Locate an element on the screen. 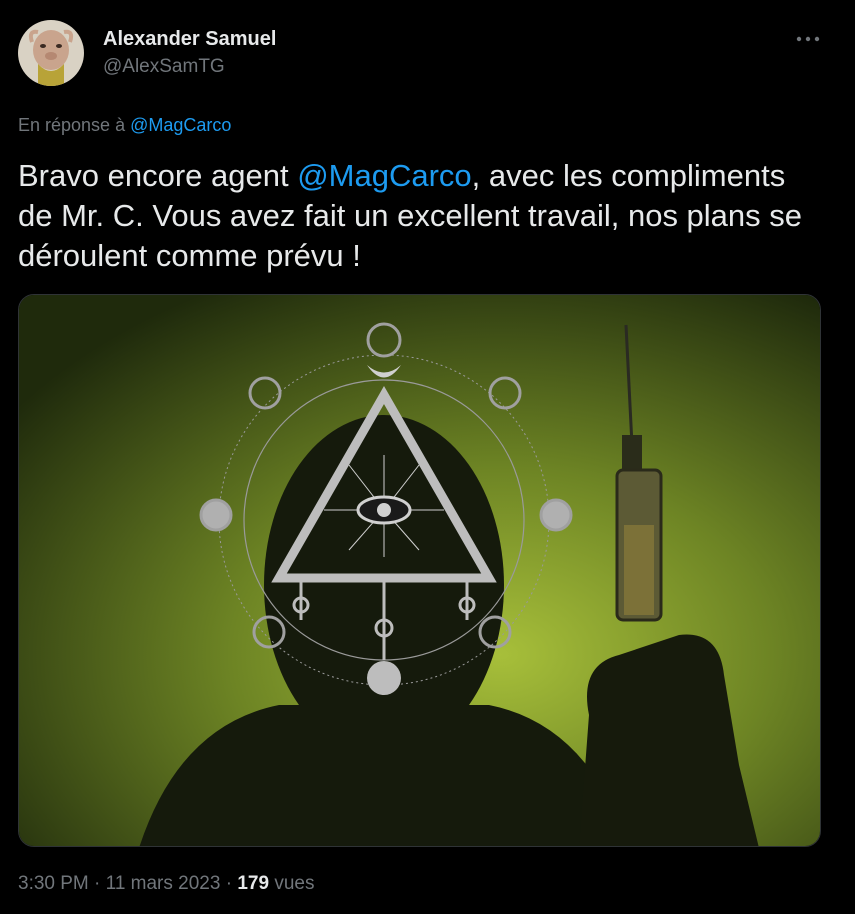  reply-mention-link: @MagCarco is located at coordinates (180, 125).